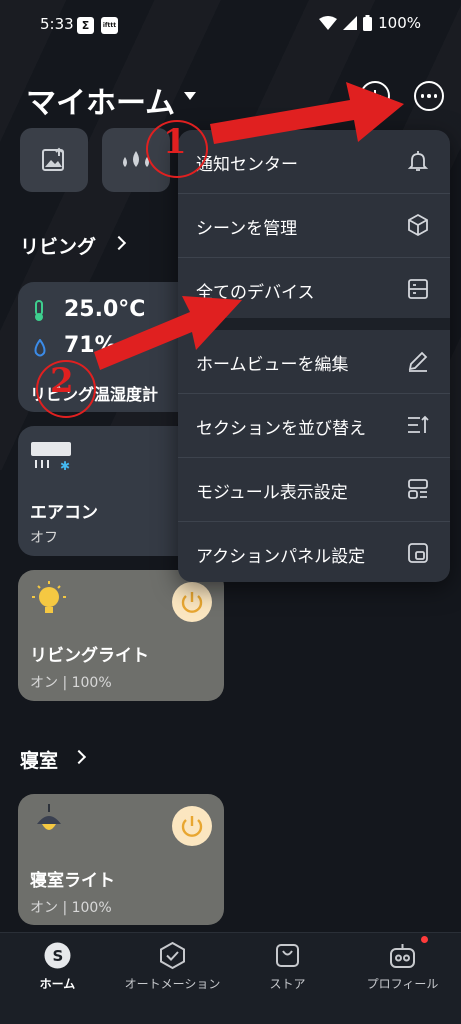  I want to click on battery-icon, so click(368, 23).